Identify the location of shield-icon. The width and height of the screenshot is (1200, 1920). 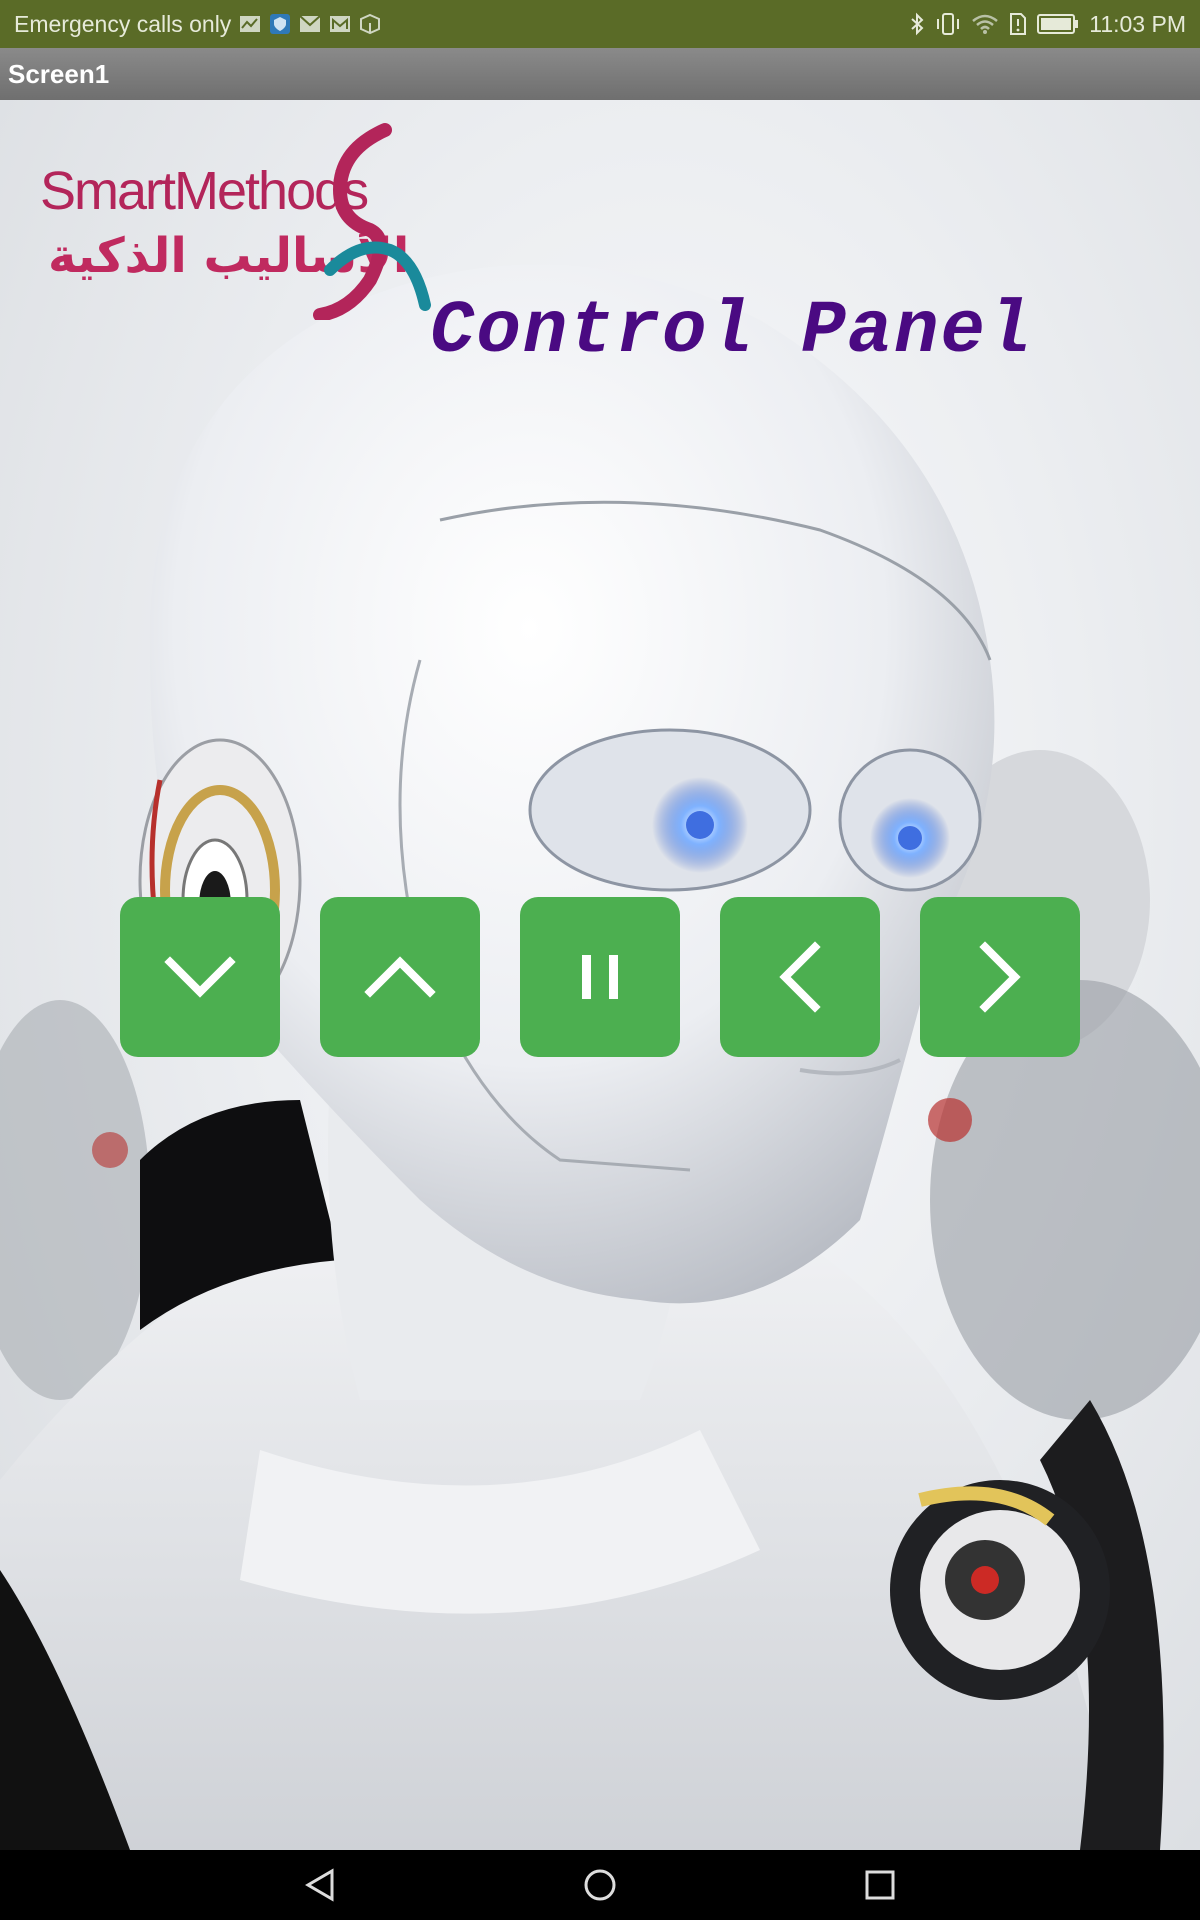
(280, 24).